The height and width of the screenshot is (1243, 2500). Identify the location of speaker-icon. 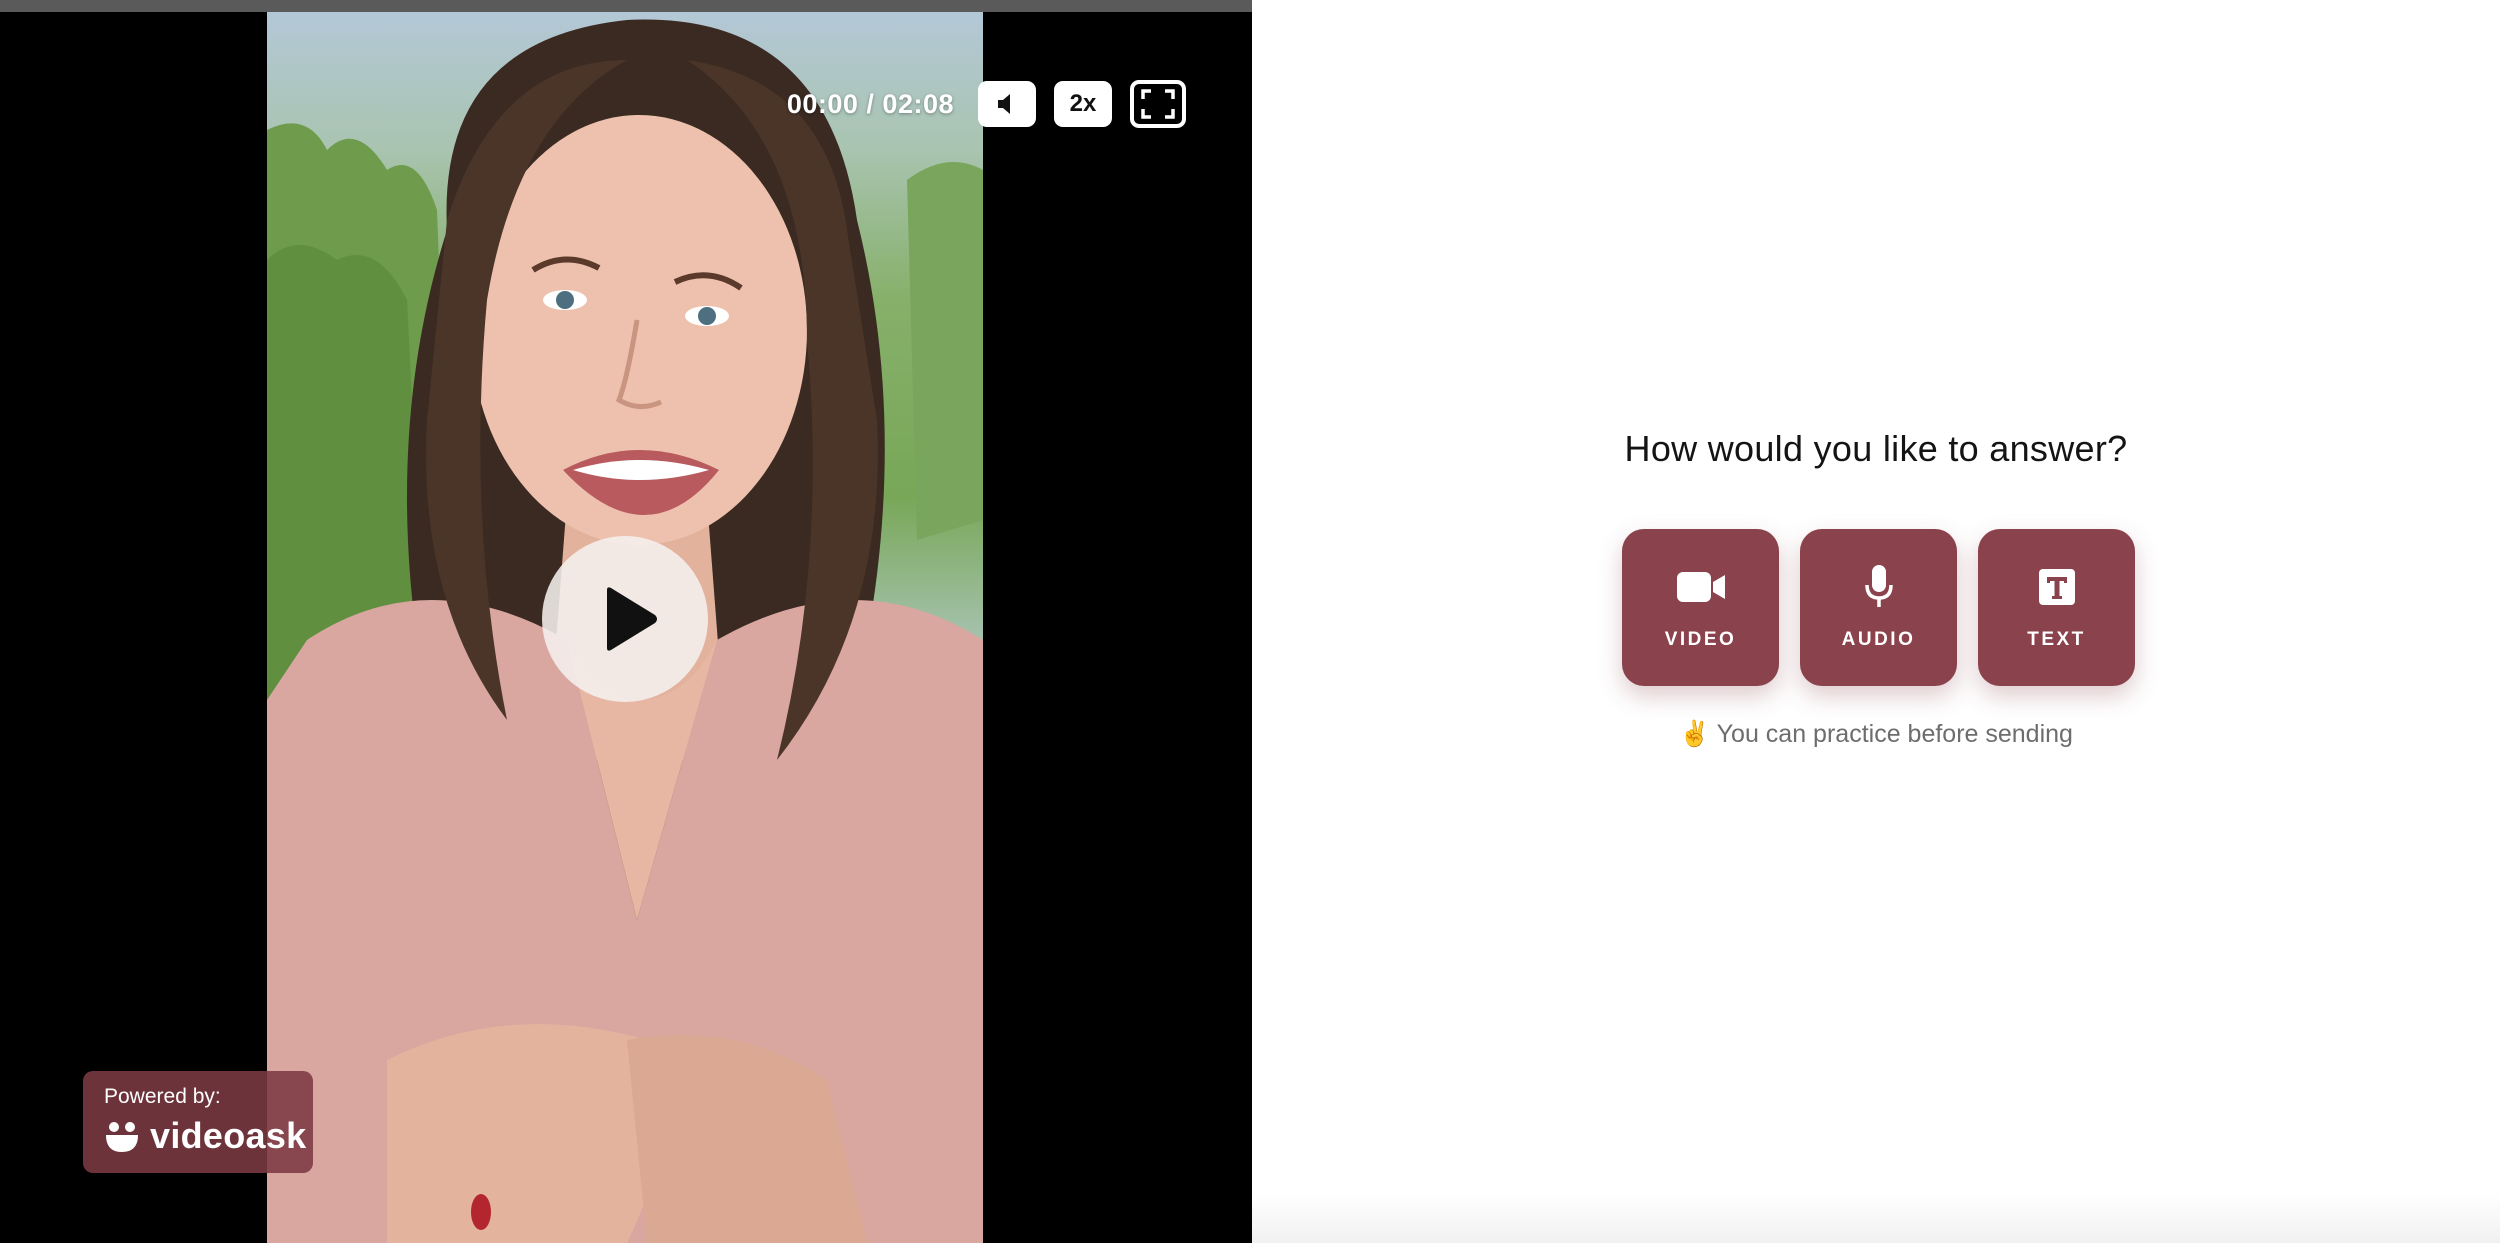
(1004, 104).